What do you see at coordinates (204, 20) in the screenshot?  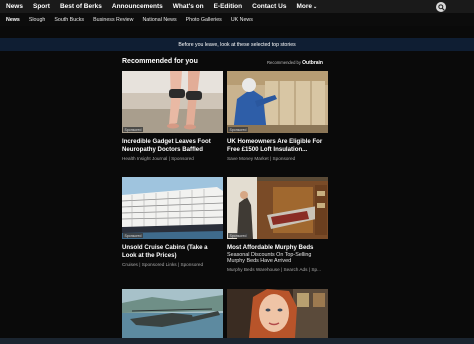 I see `subnav-photo-galleries: Photo Galleries` at bounding box center [204, 20].